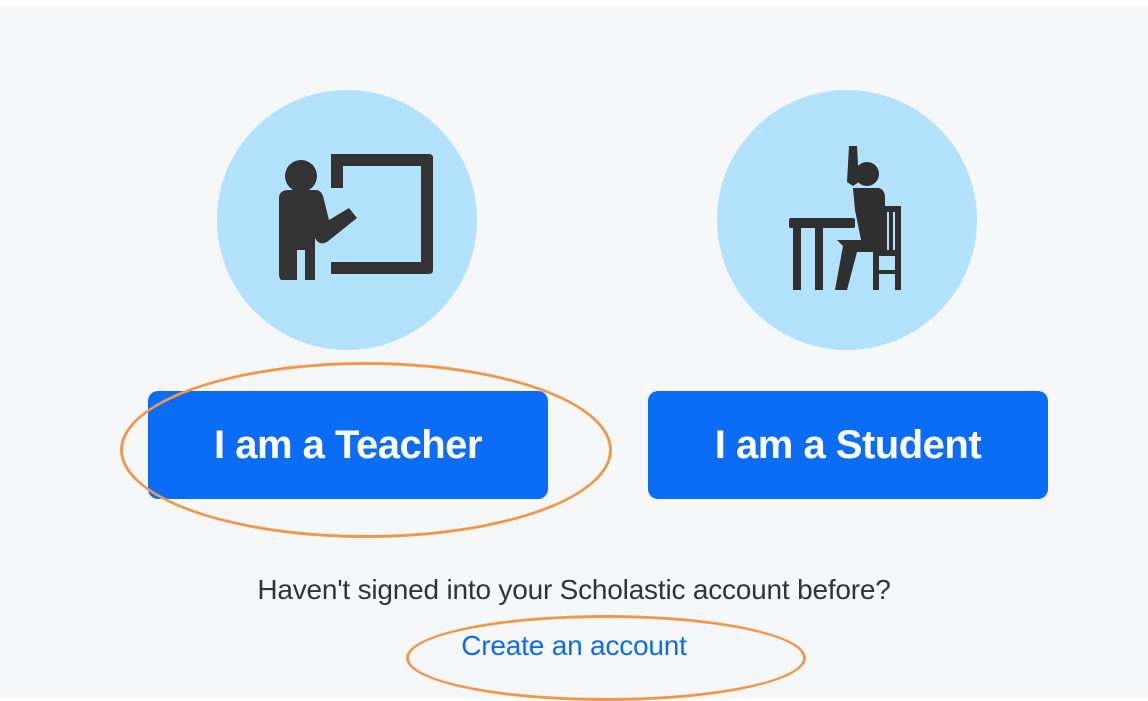 The height and width of the screenshot is (701, 1148). I want to click on teacher-avatar, so click(347, 220).